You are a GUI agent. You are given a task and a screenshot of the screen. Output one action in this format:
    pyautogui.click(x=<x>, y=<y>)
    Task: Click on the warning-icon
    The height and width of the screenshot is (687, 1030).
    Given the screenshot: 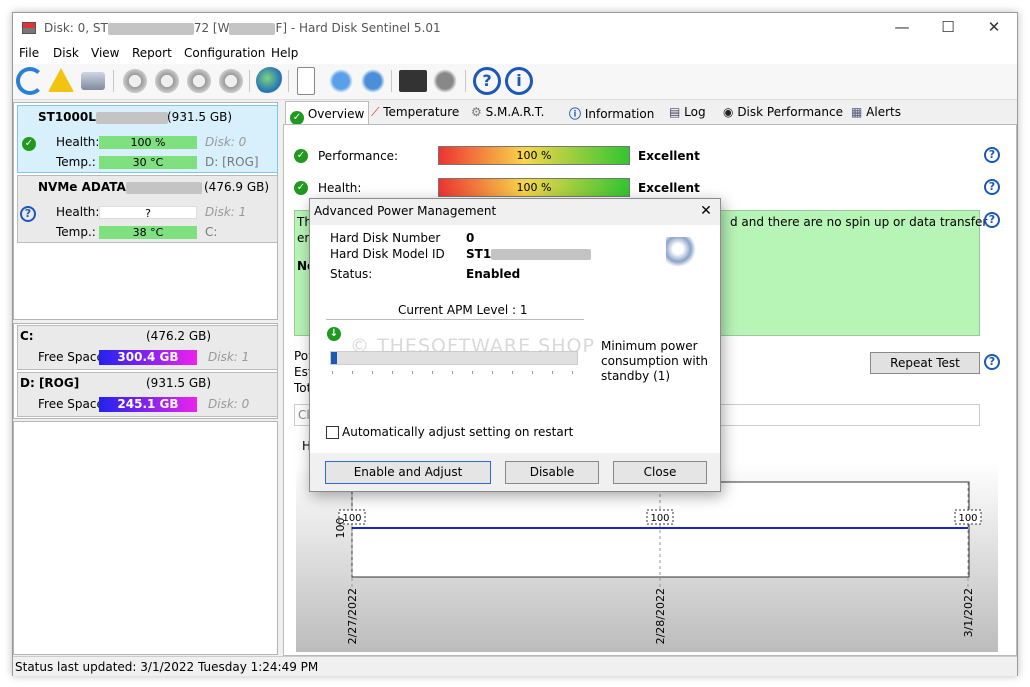 What is the action you would take?
    pyautogui.click(x=61, y=80)
    